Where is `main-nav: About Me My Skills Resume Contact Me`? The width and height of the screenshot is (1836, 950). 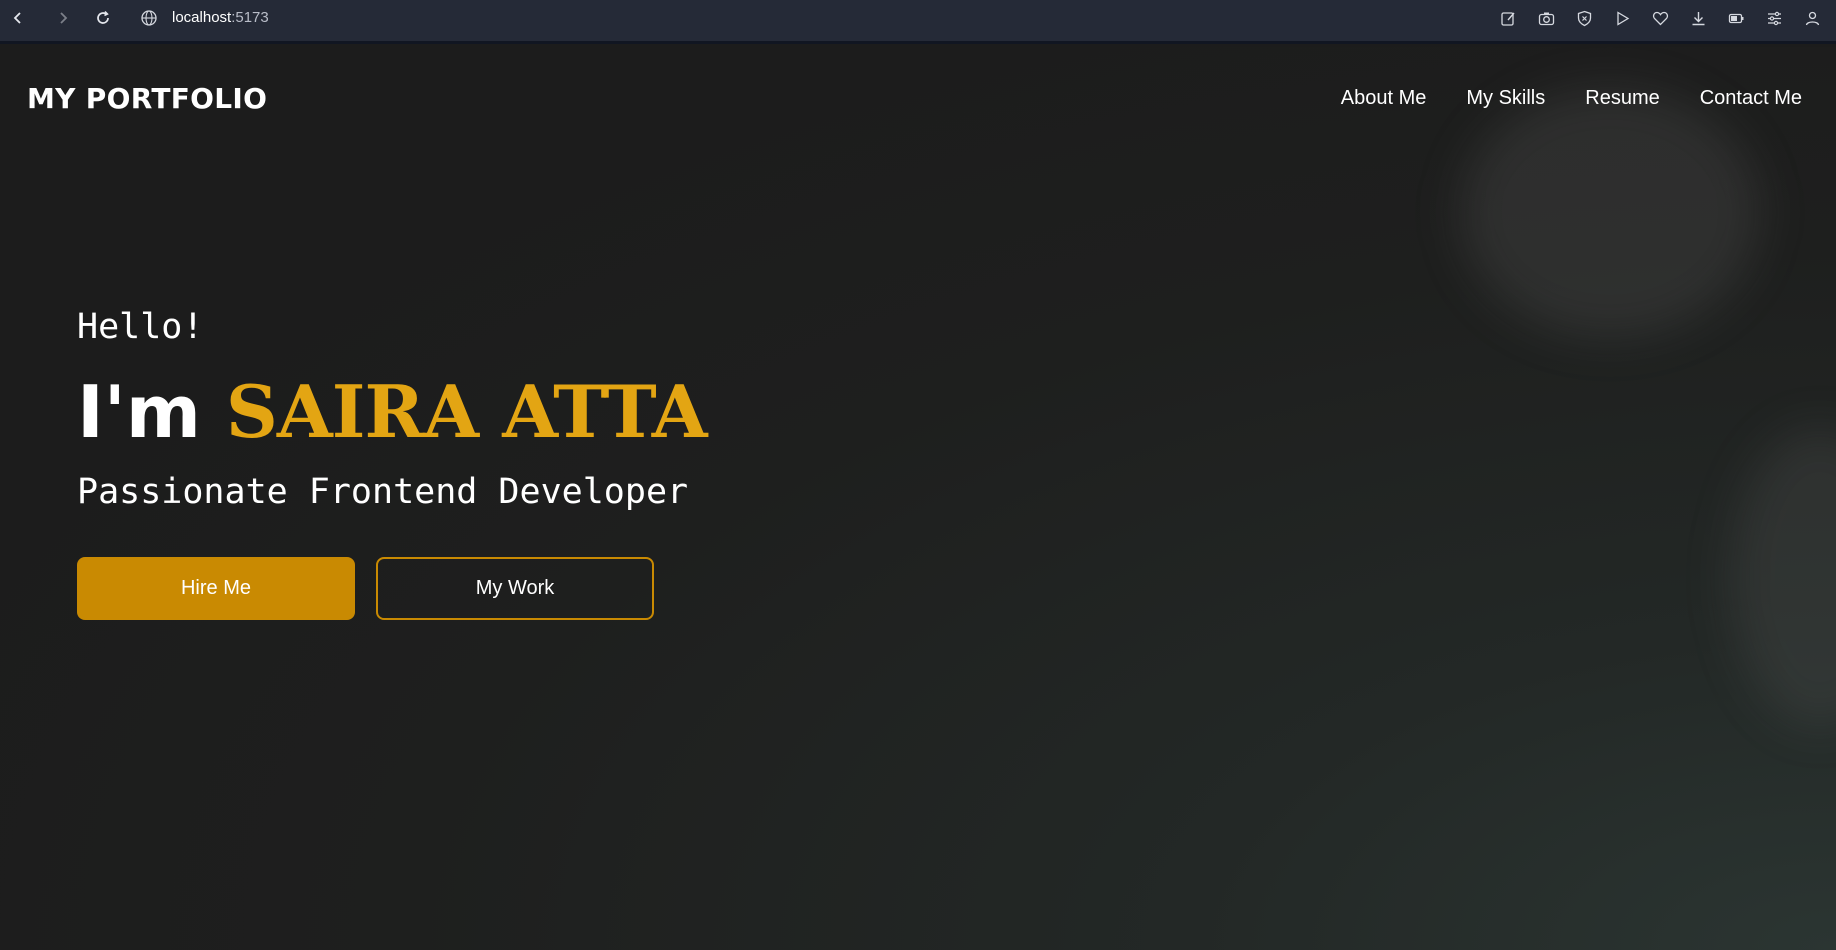 main-nav: About Me My Skills Resume Contact Me is located at coordinates (1571, 98).